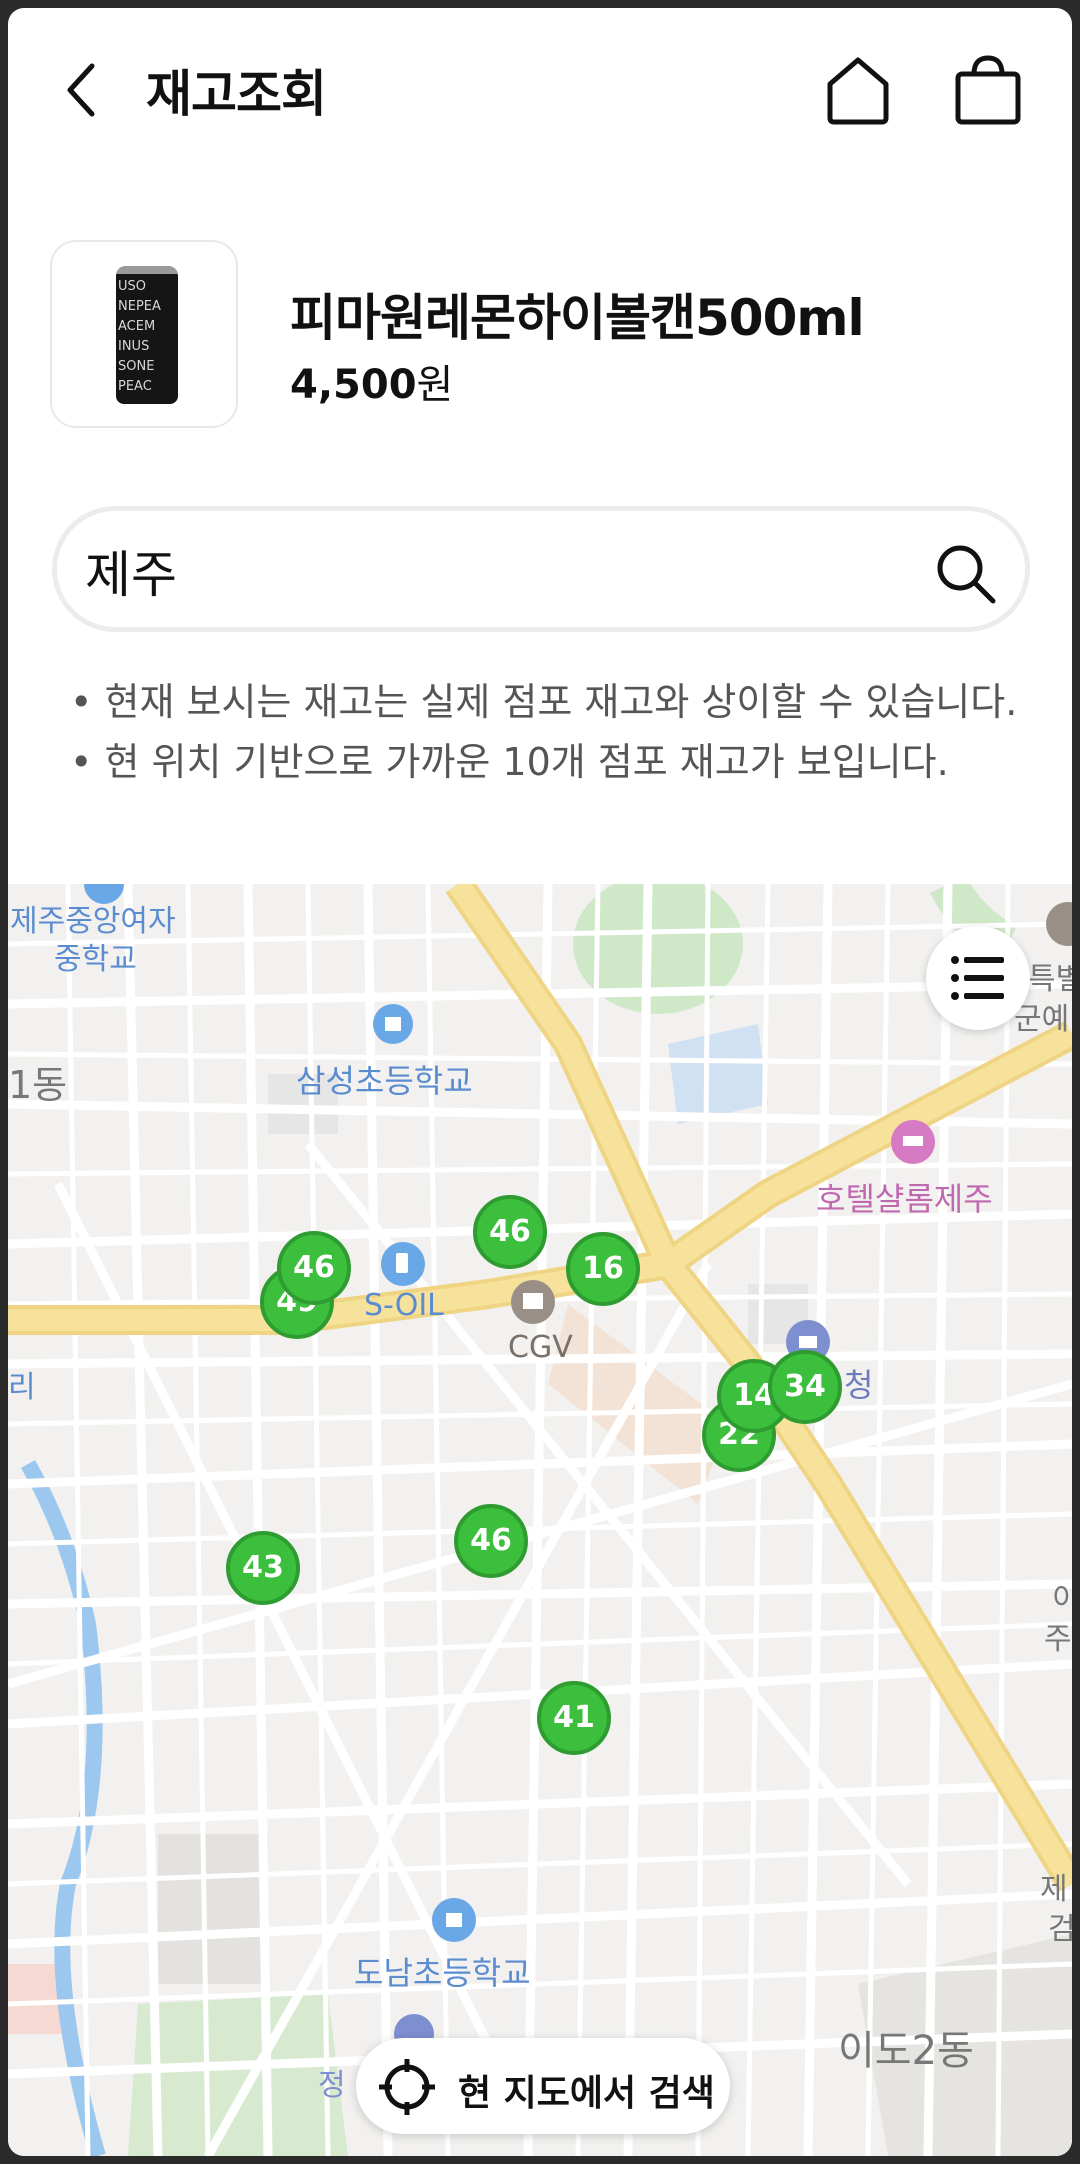 The width and height of the screenshot is (1080, 2164). I want to click on store-marker: 43, so click(263, 1568).